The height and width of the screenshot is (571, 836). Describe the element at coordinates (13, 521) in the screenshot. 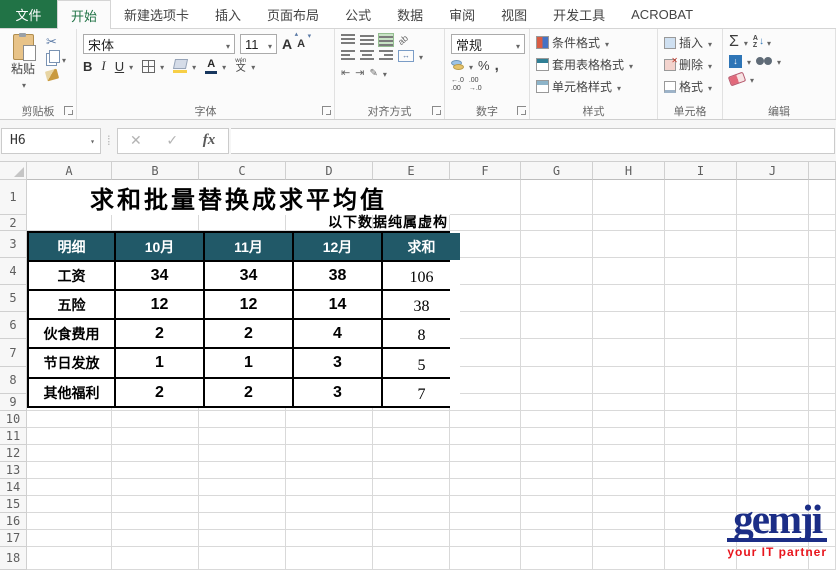

I see `row-header-16: 16` at that location.